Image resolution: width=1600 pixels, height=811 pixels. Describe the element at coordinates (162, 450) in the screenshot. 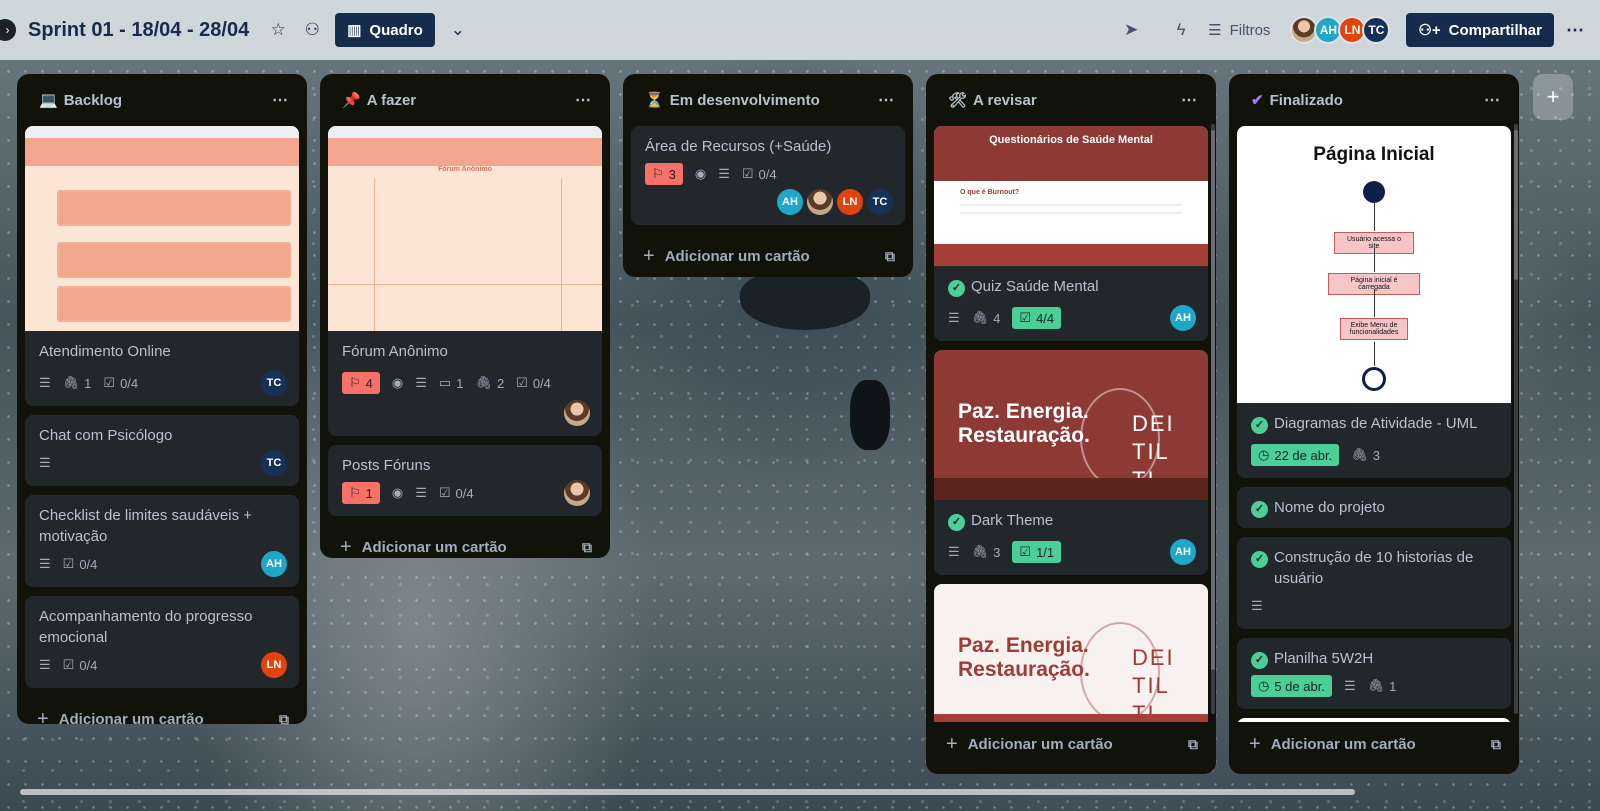

I see `card: Chat com Psicólogo ☰ TC` at that location.